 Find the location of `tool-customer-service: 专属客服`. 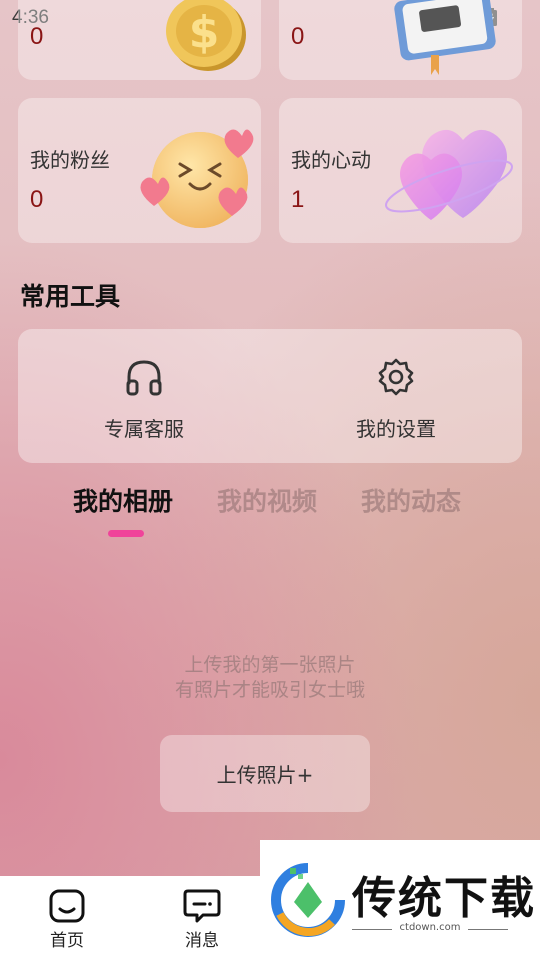

tool-customer-service: 专属客服 is located at coordinates (144, 396).